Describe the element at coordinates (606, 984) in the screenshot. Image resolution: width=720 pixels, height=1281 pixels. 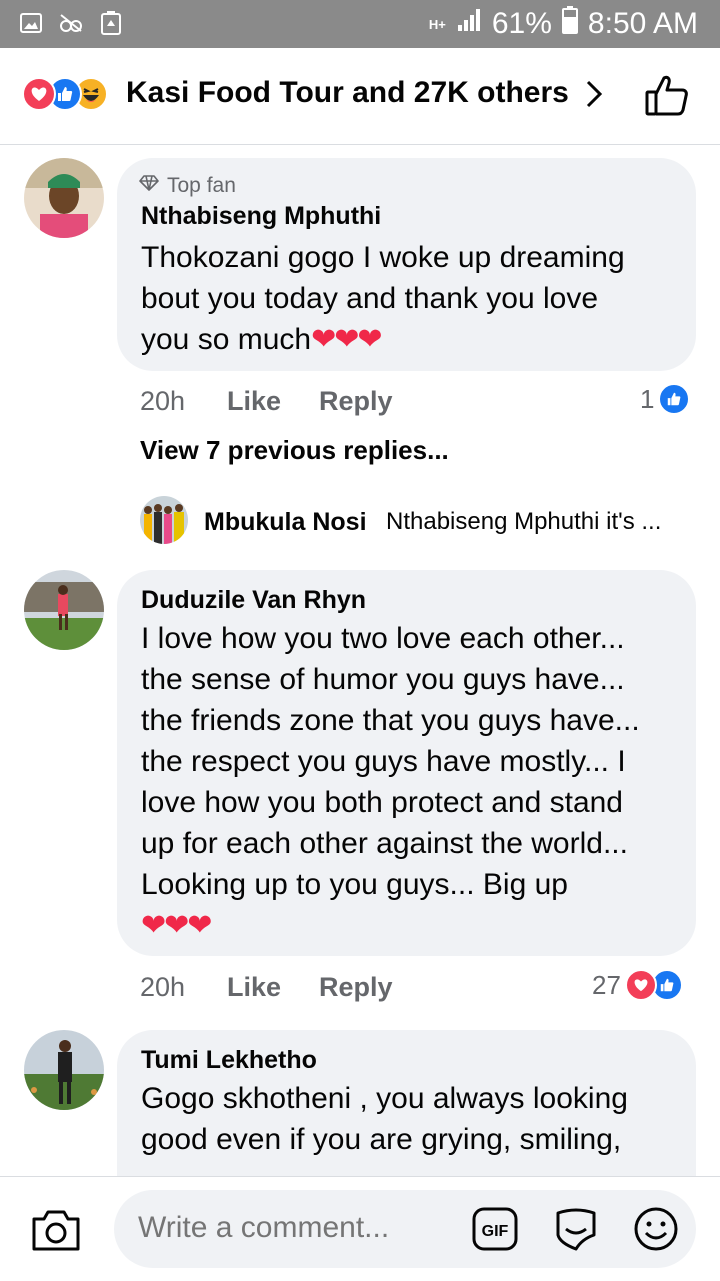
I see `reaction-count-number: 27` at that location.